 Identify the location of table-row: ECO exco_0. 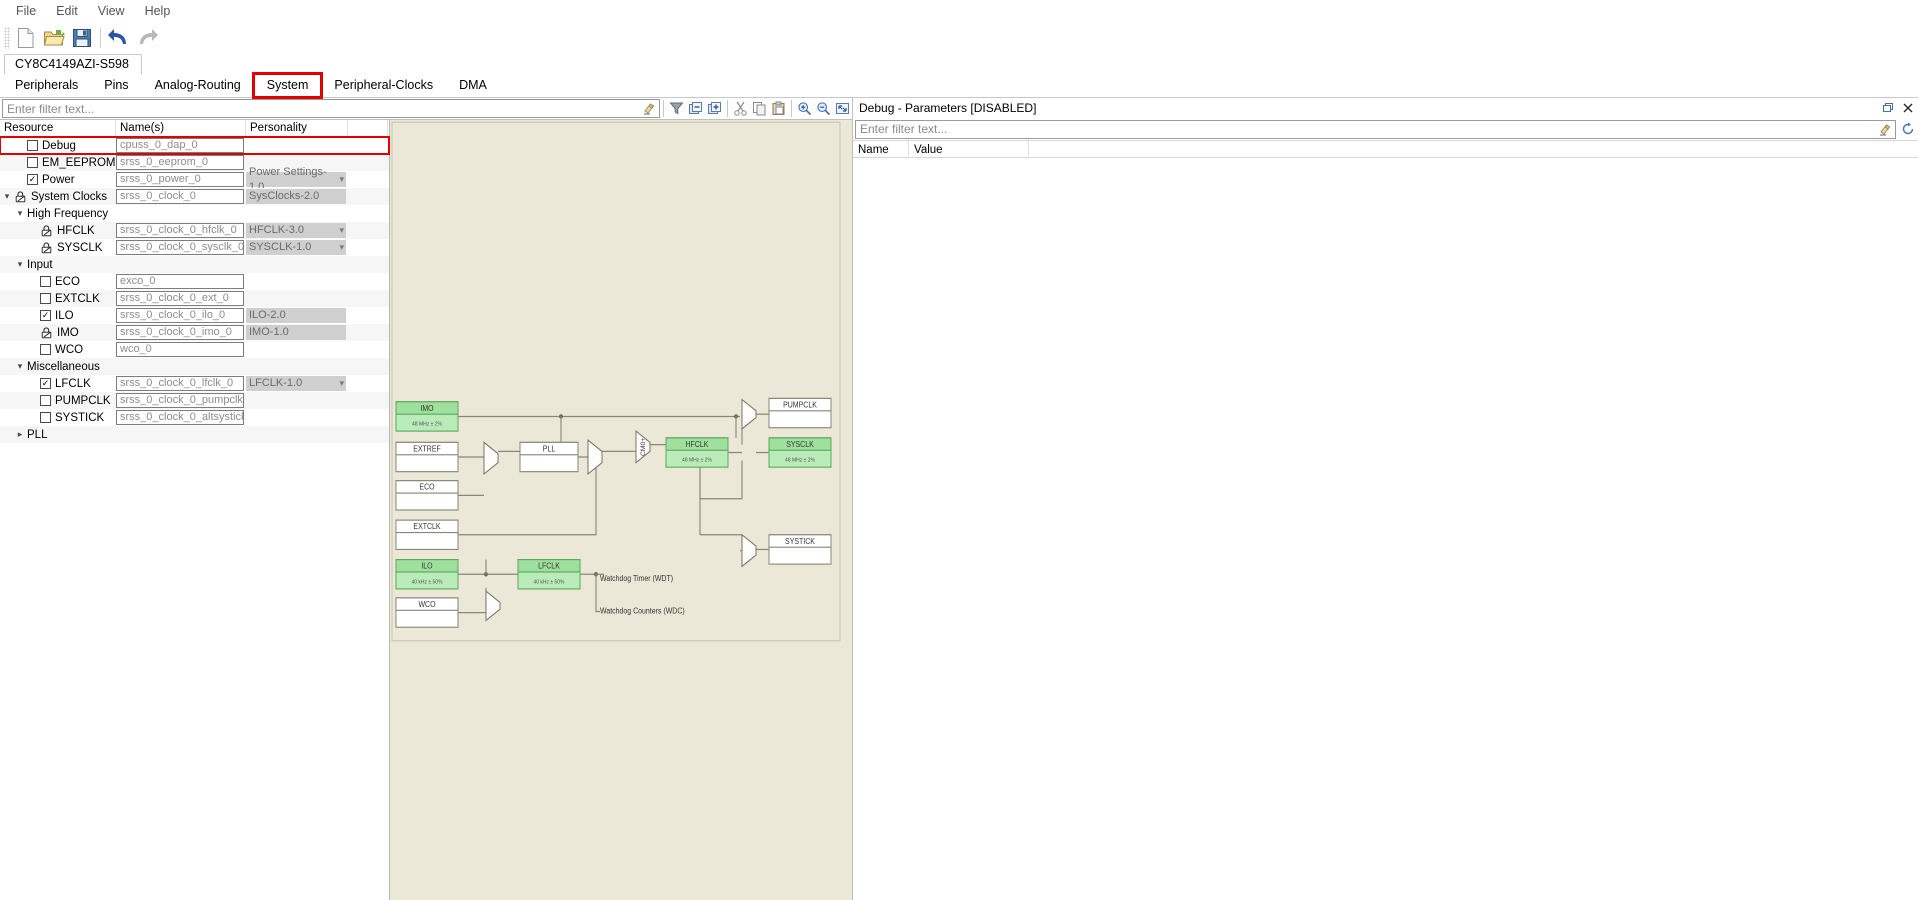
(194, 281).